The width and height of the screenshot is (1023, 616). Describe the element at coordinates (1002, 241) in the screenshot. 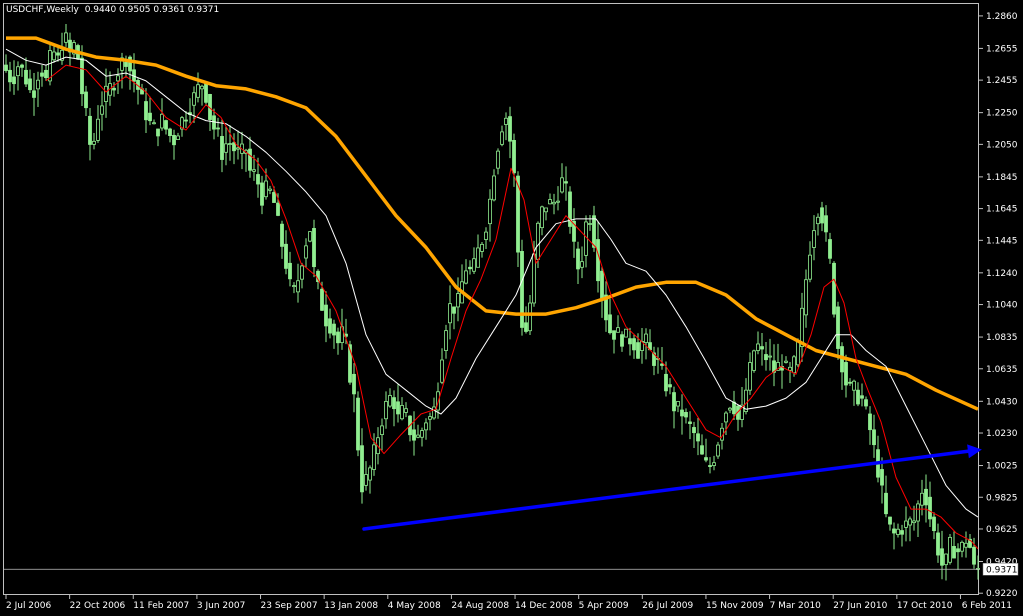

I see `y-tick-label: 1.1445` at that location.